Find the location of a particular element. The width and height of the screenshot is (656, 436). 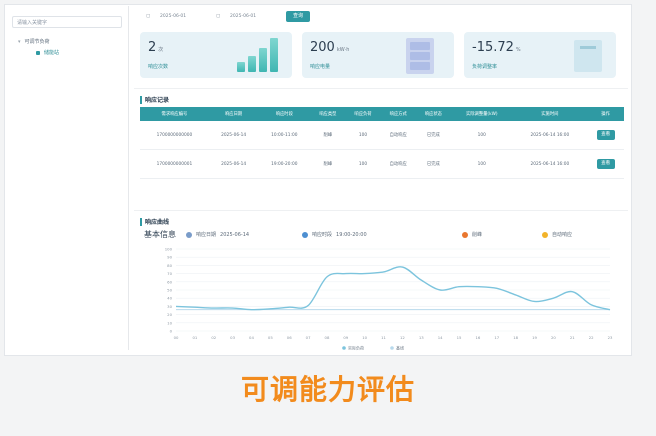

y-tick-label: 30 is located at coordinates (169, 306).